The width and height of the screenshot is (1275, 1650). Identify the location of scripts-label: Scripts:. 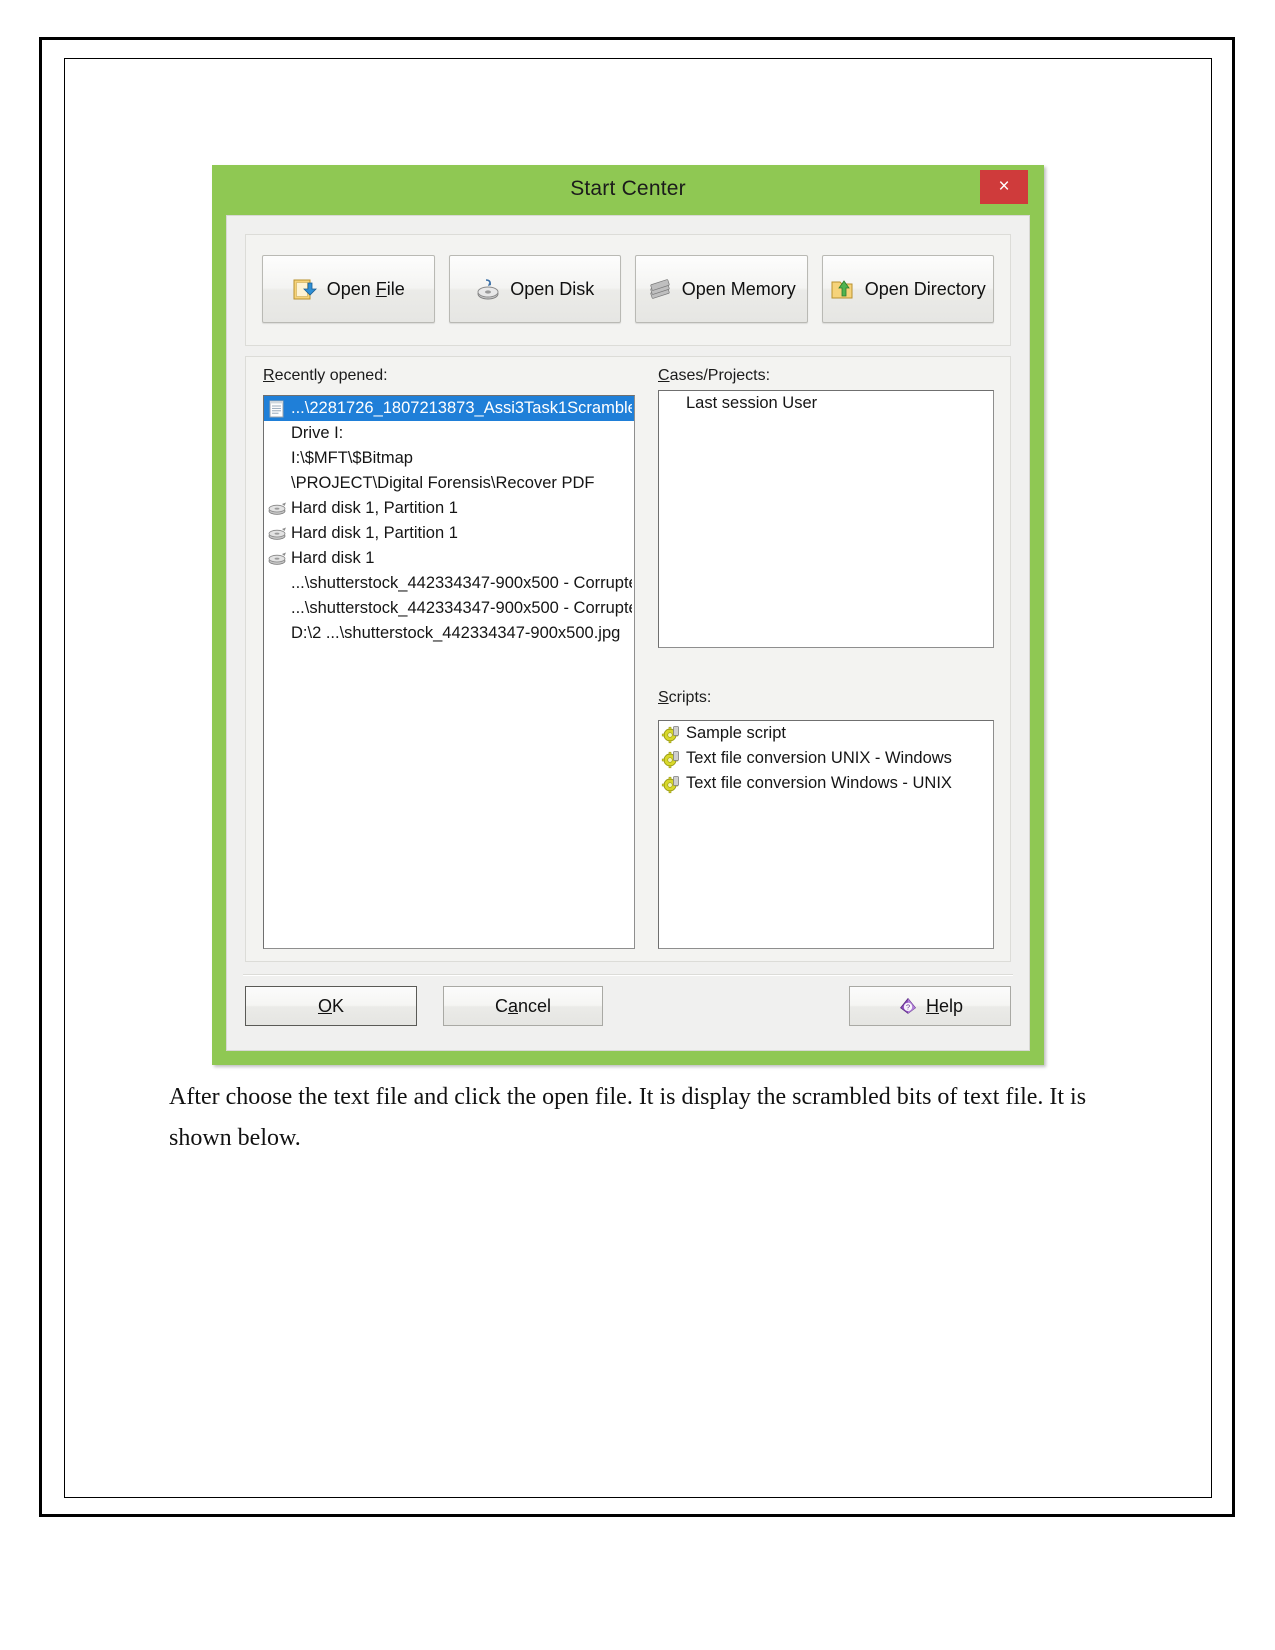
(684, 698).